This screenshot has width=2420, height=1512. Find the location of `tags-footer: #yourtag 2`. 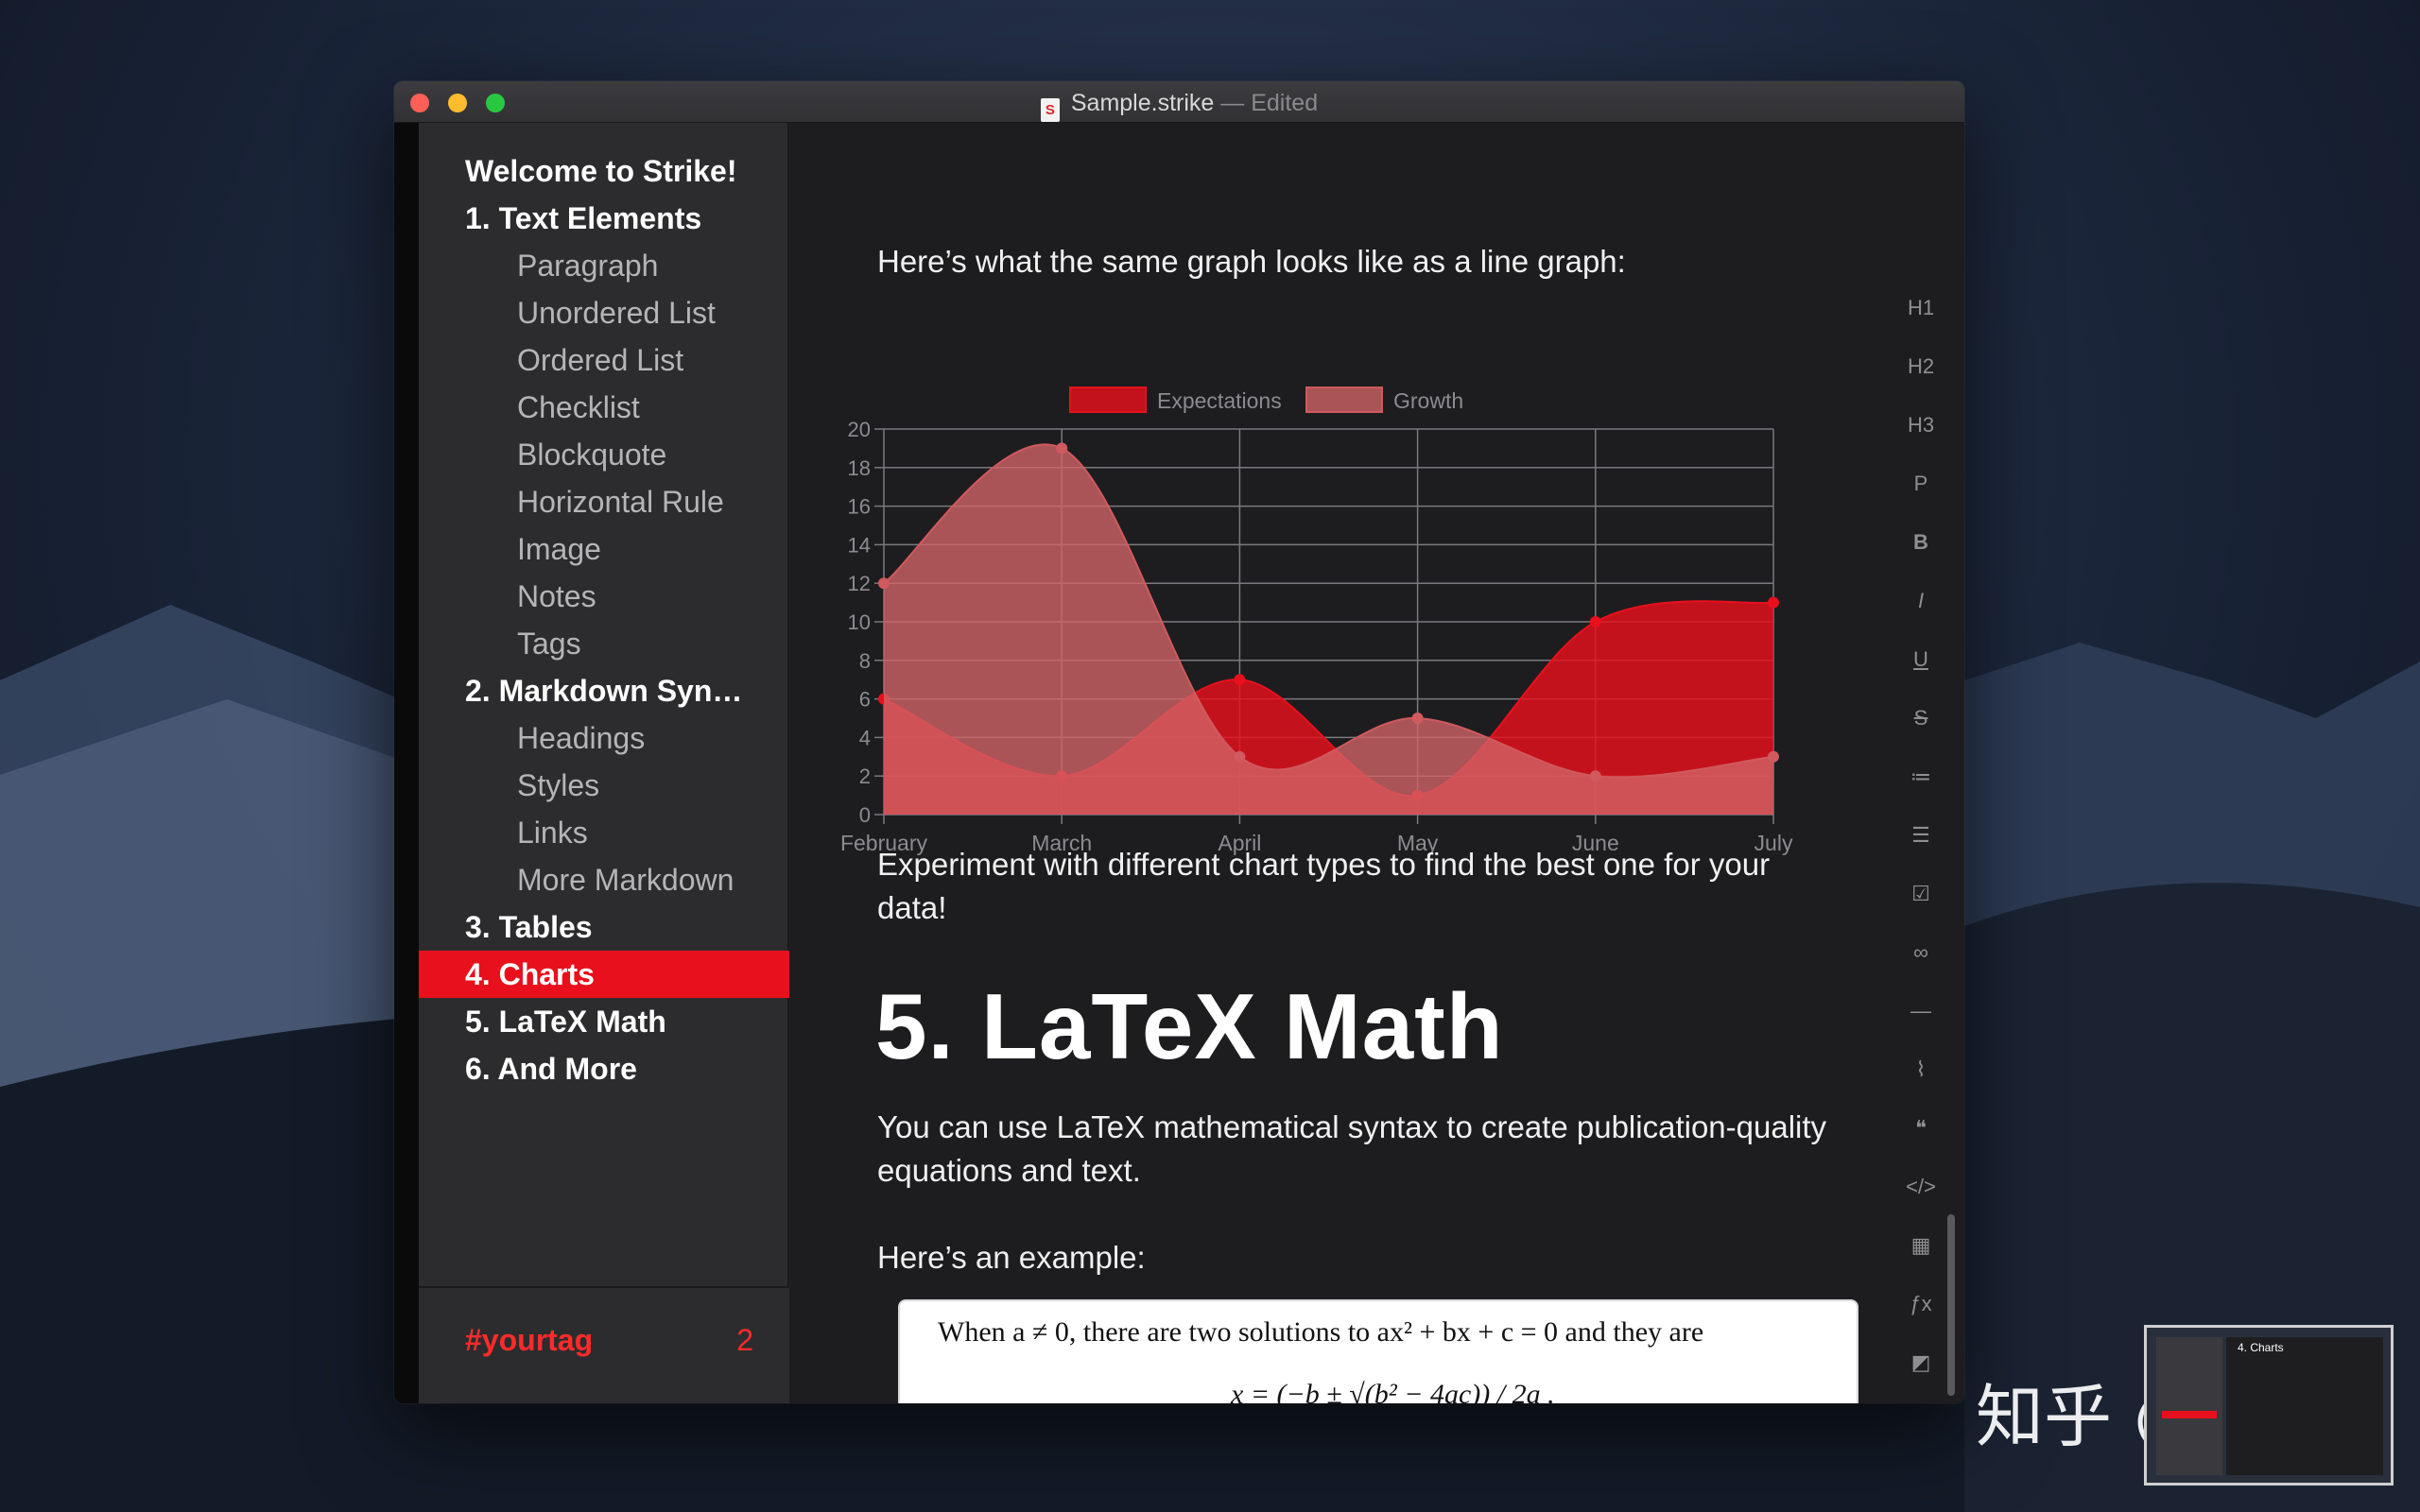

tags-footer: #yourtag 2 is located at coordinates (604, 1344).